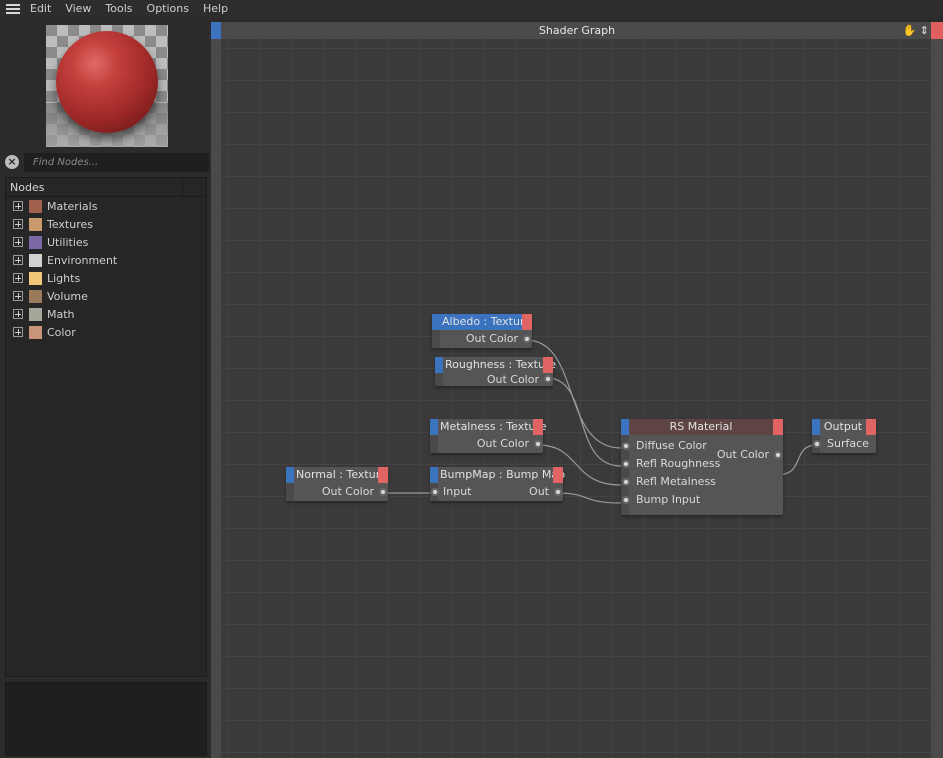  I want to click on refl-metalness-port, so click(626, 482).